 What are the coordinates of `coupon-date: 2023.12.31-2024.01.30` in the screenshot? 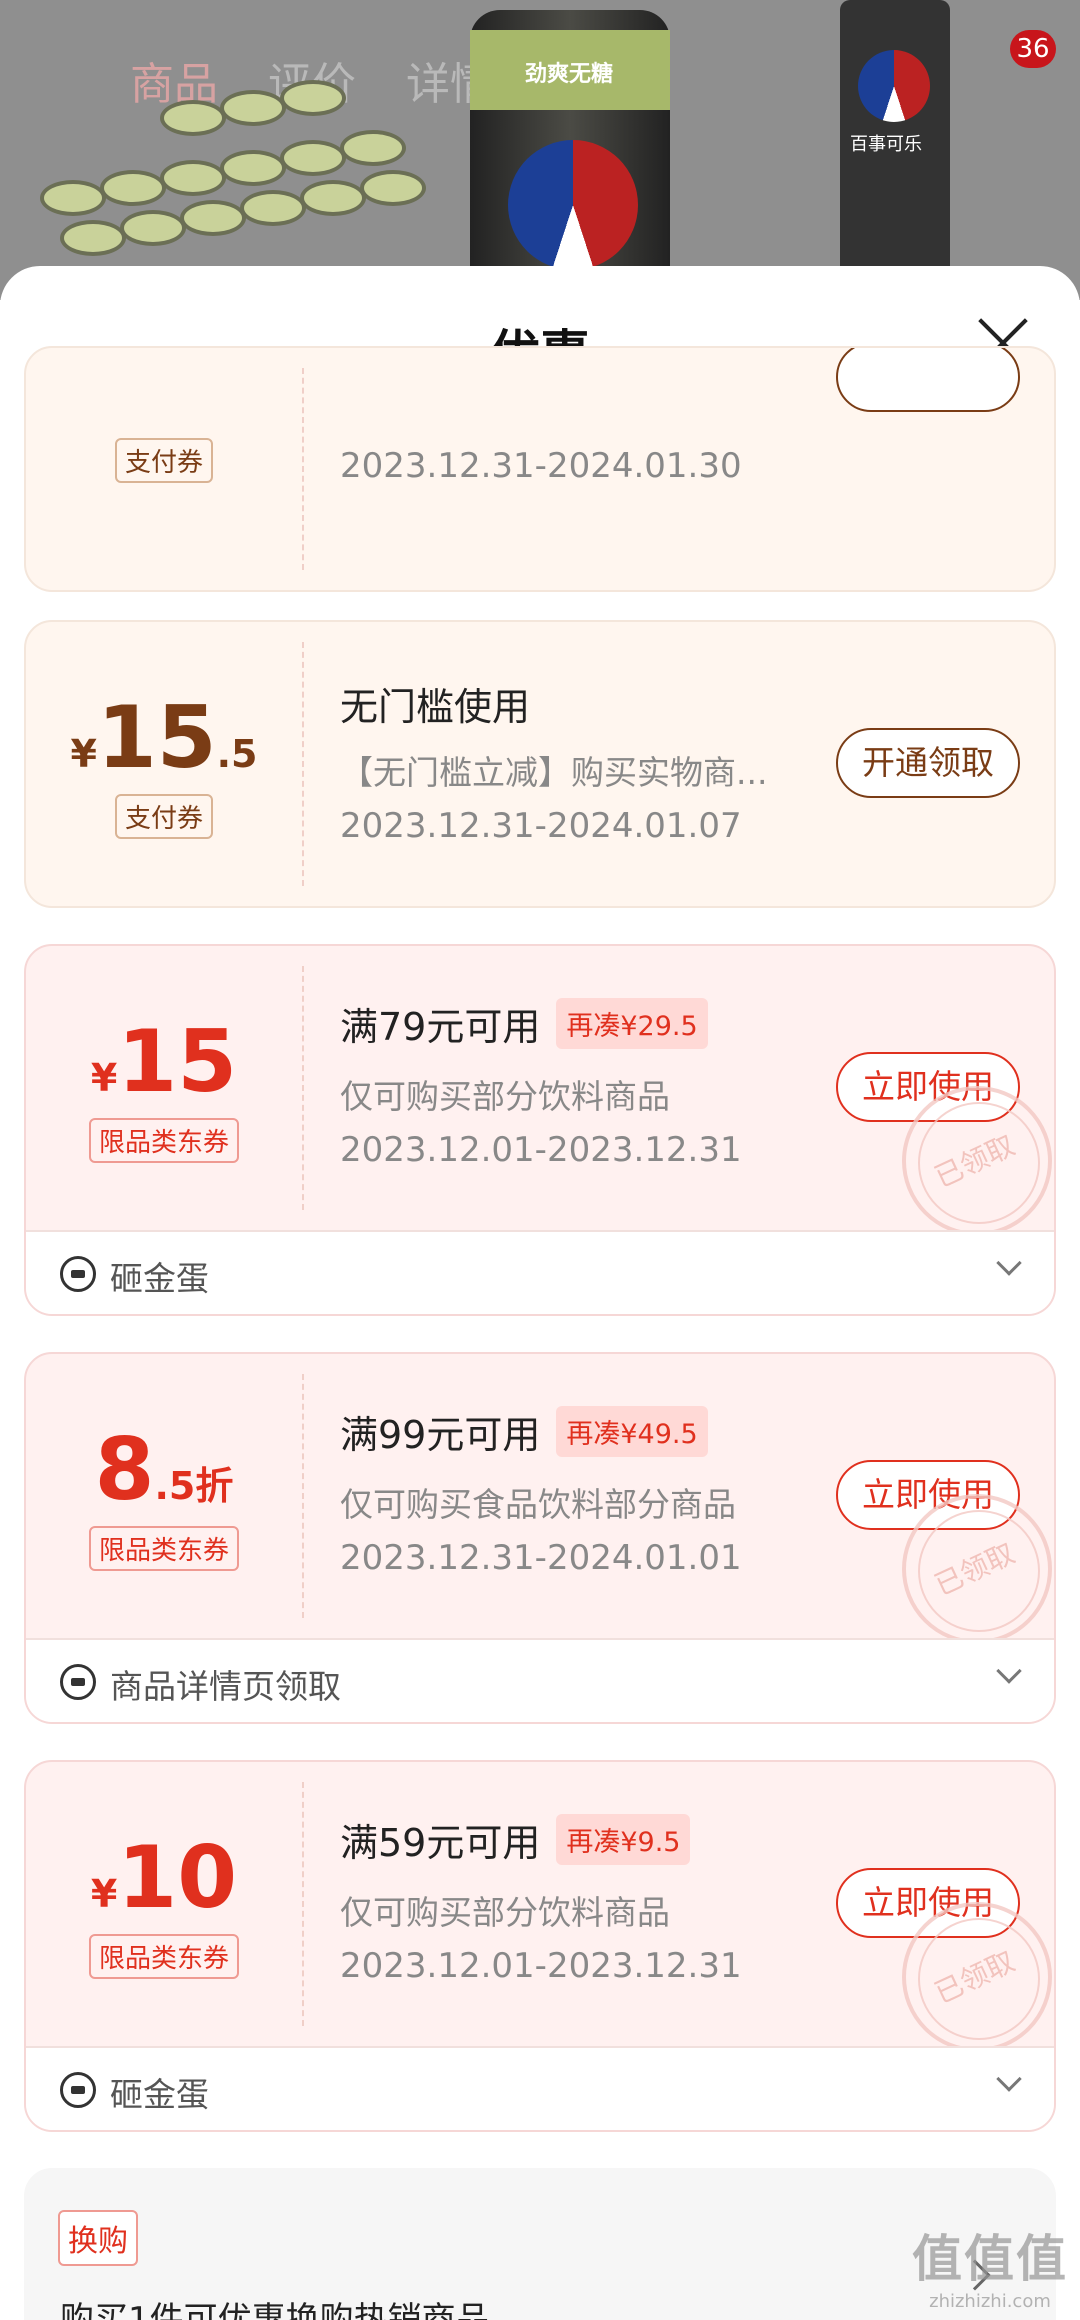 It's located at (541, 466).